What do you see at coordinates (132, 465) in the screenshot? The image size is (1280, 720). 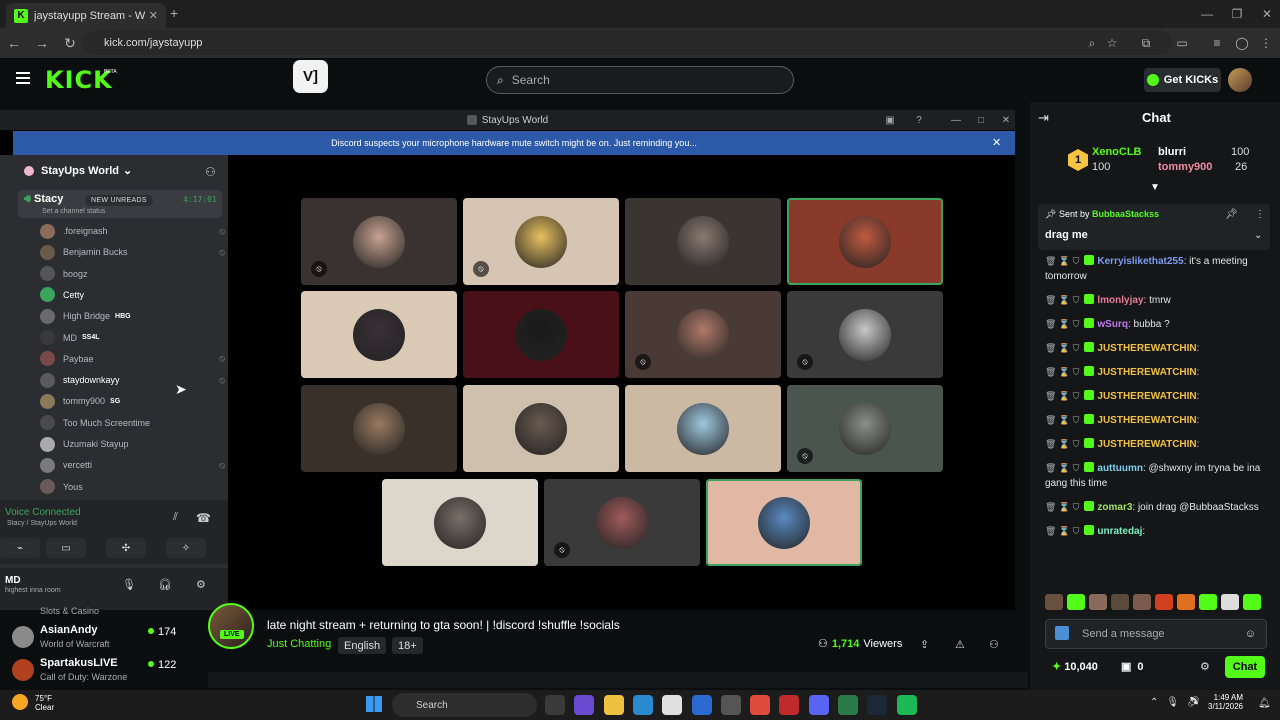 I see `voice-member-row: vercetti ⦸` at bounding box center [132, 465].